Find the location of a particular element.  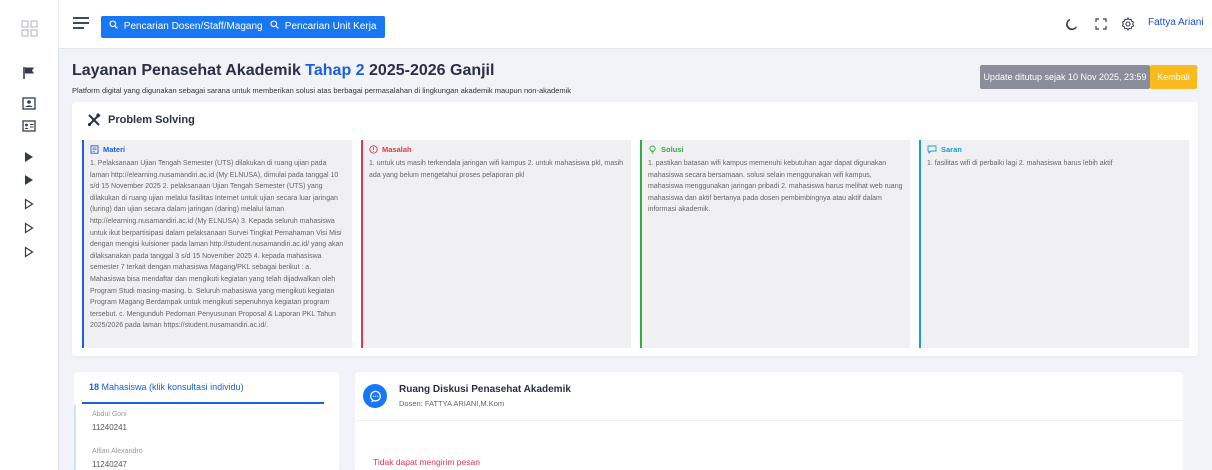

list-item: Alfian Alexandro 11240247 is located at coordinates (117, 458).